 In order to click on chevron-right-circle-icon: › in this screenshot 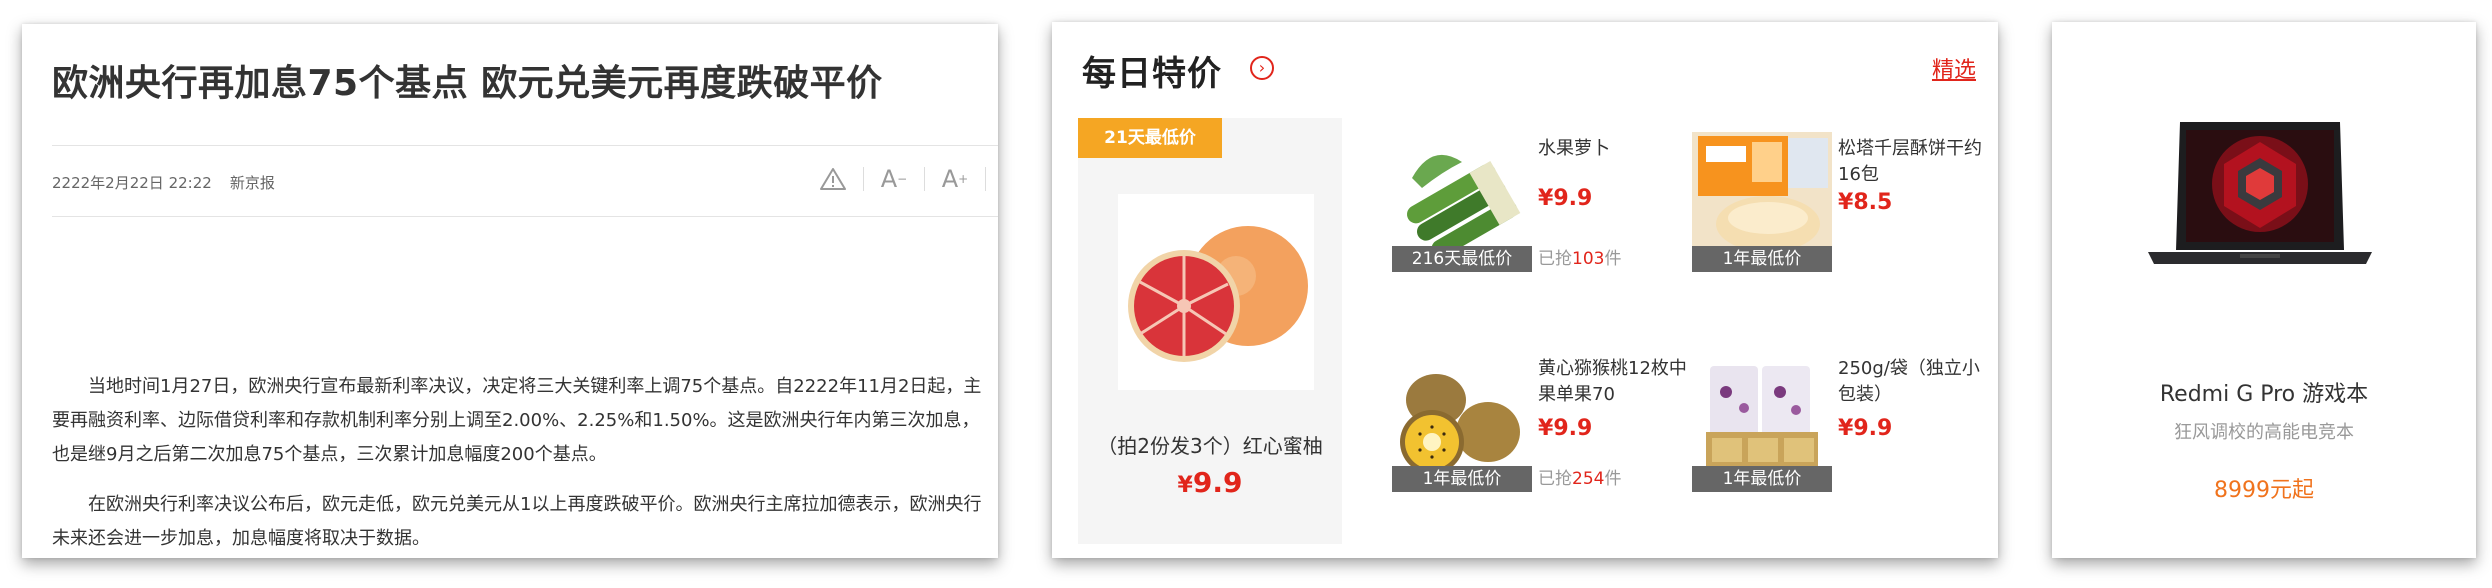, I will do `click(1262, 68)`.